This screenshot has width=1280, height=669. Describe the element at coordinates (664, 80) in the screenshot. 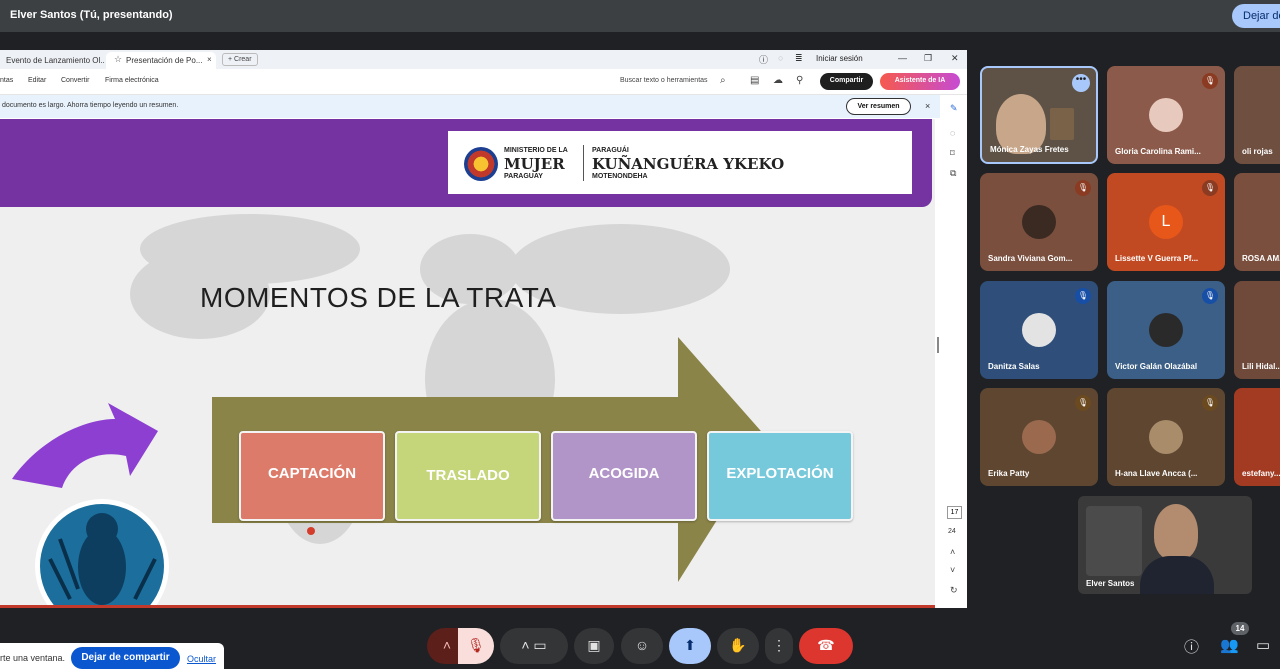

I see `search-tools-label: Buscar texto o herramientas` at that location.